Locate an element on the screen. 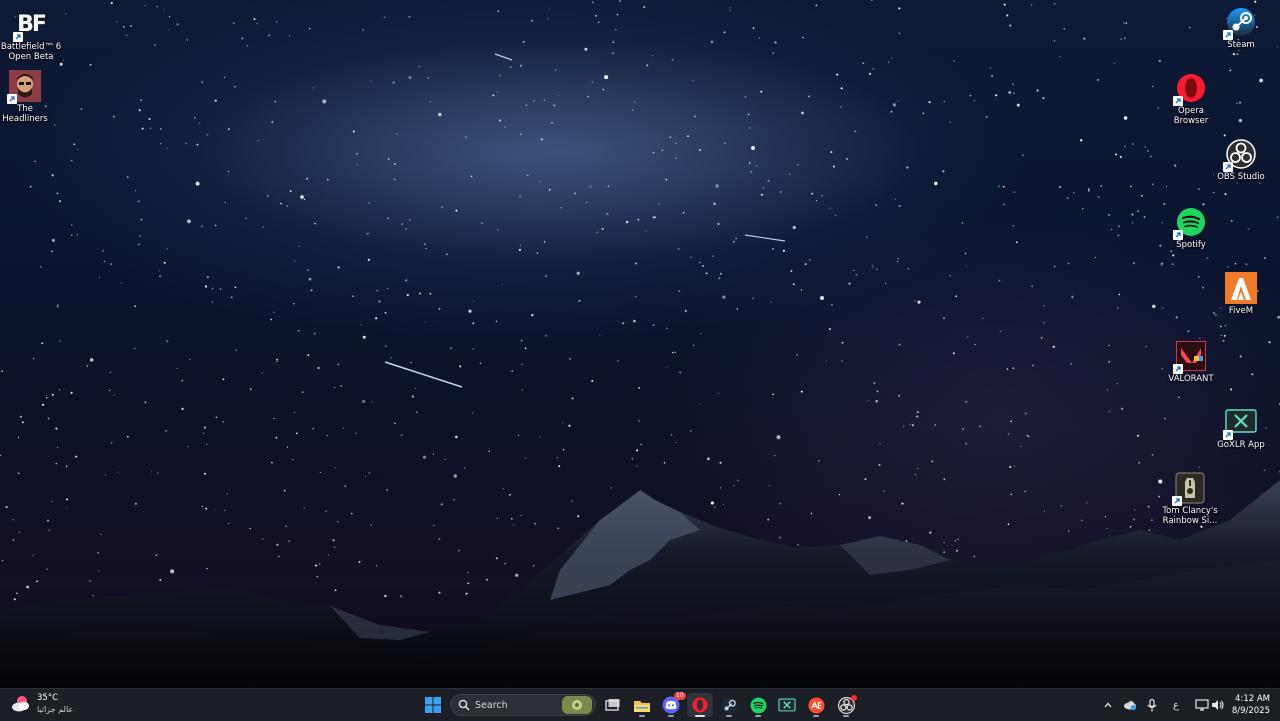 This screenshot has height=721, width=1280. desktop-icon-label: FiveM is located at coordinates (1241, 311).